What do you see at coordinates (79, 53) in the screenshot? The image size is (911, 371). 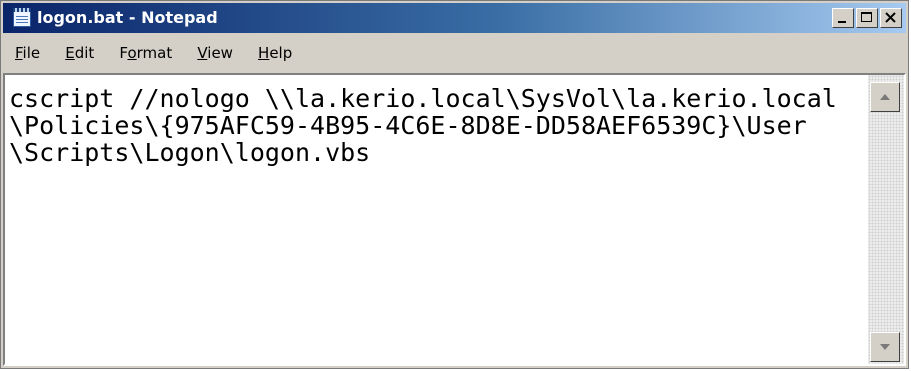 I see `menu-edit: Edit` at bounding box center [79, 53].